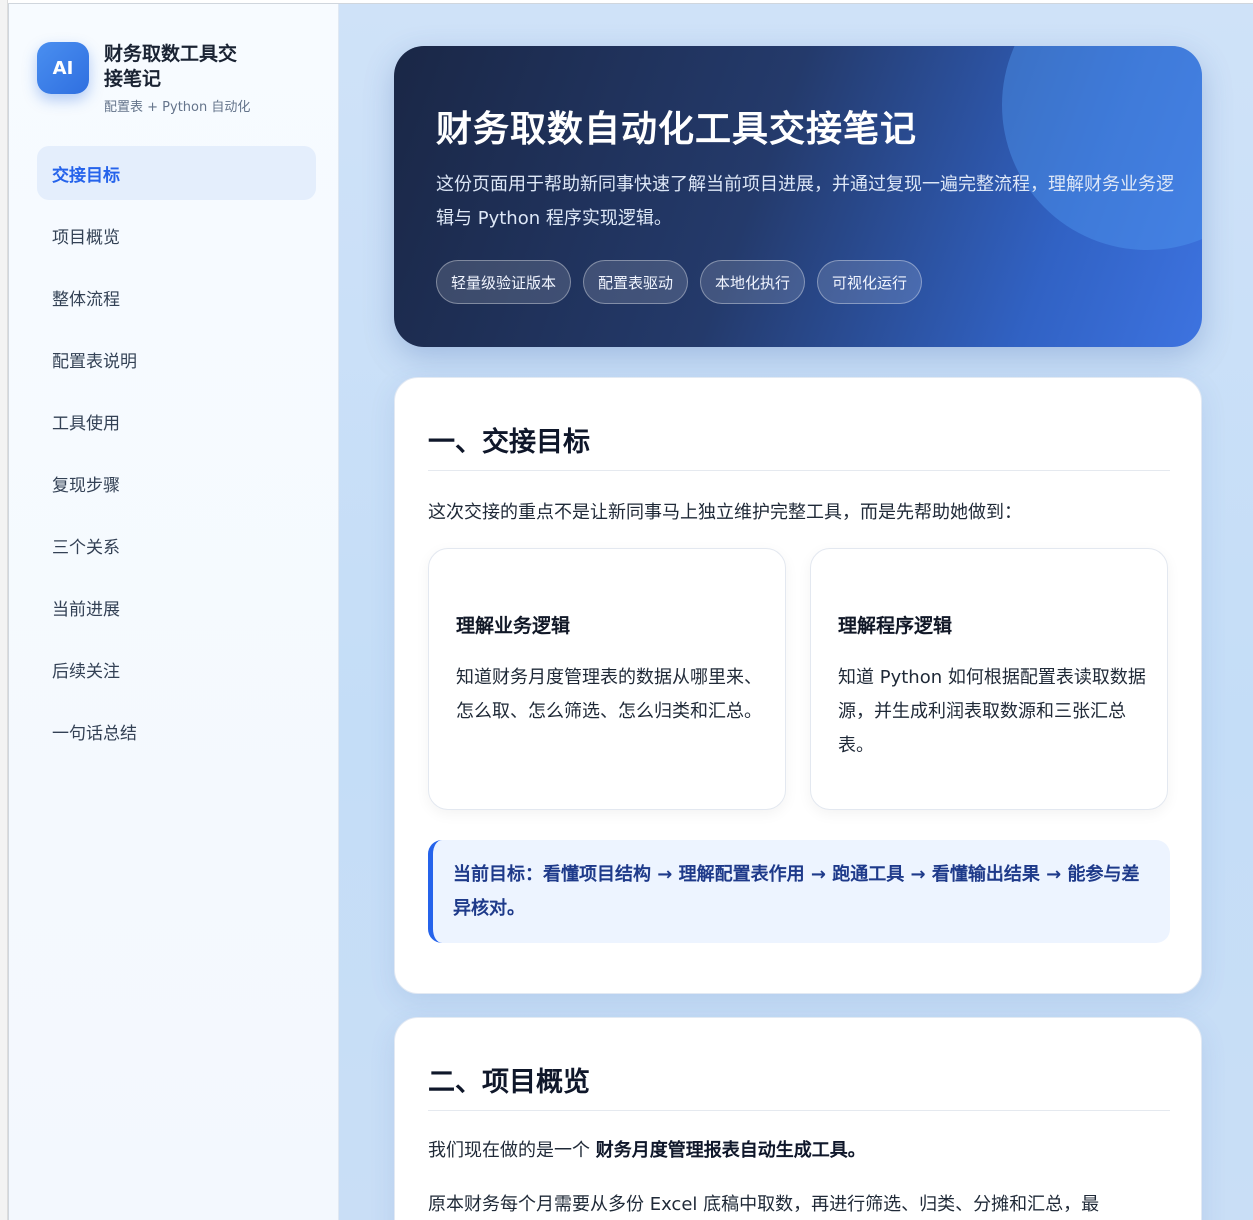 This screenshot has width=1253, height=1220. I want to click on tag-local-exec: 本地化执行, so click(753, 282).